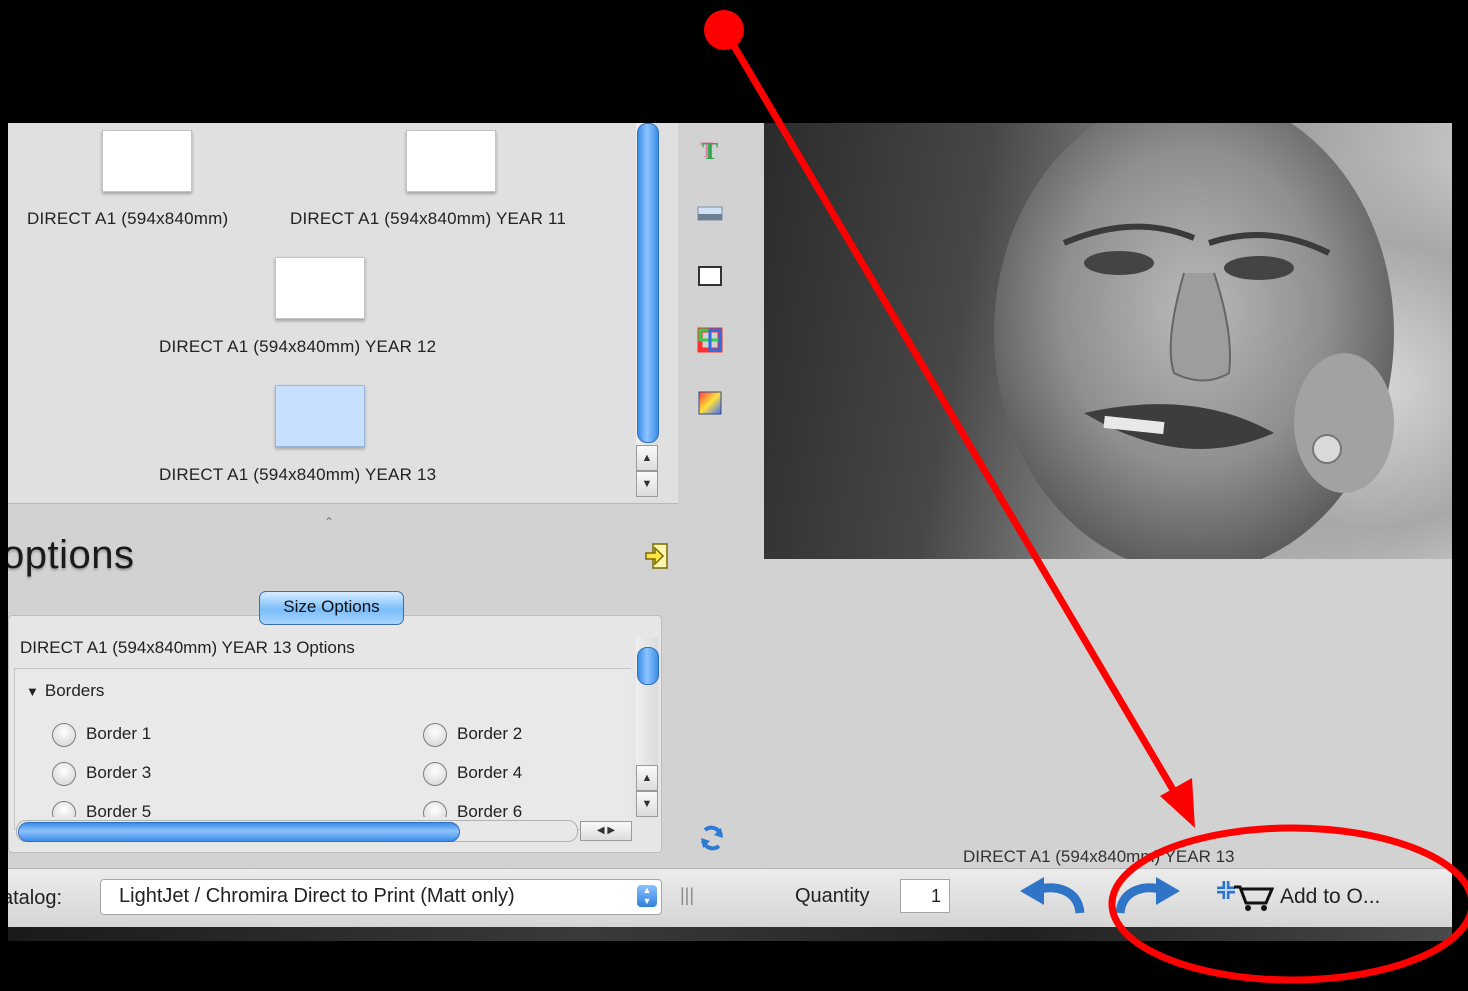  What do you see at coordinates (730, 934) in the screenshot?
I see `background-strip` at bounding box center [730, 934].